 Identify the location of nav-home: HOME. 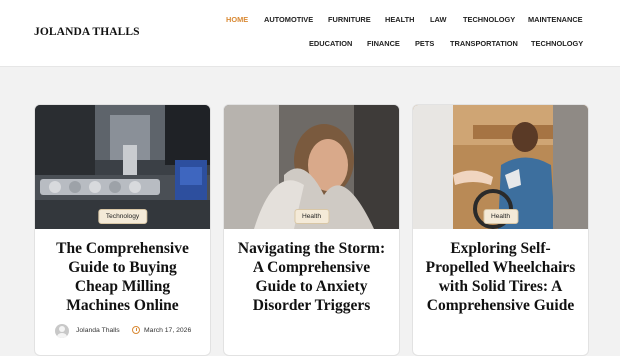
(237, 19).